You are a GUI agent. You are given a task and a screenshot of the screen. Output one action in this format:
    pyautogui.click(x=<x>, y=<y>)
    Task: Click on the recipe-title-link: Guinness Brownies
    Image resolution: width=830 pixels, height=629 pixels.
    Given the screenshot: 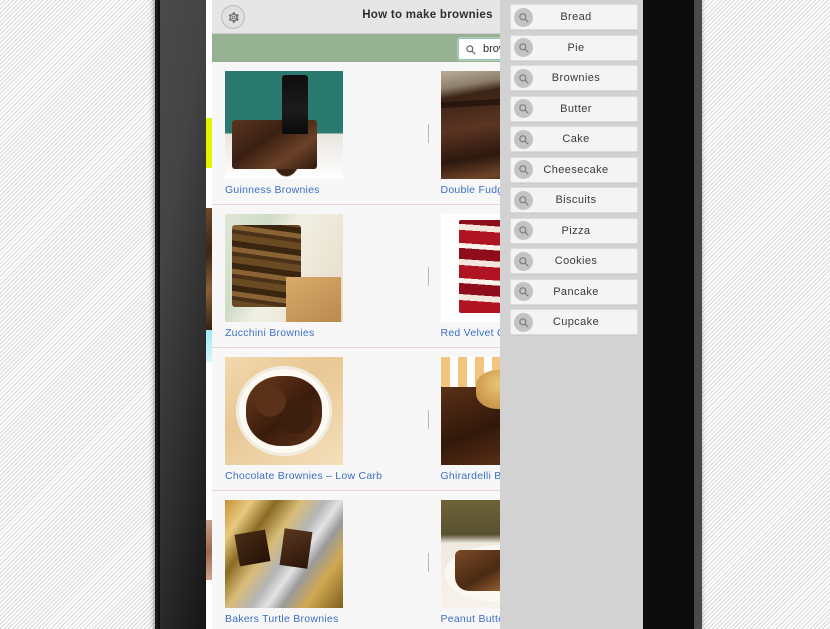 What is the action you would take?
    pyautogui.click(x=326, y=190)
    